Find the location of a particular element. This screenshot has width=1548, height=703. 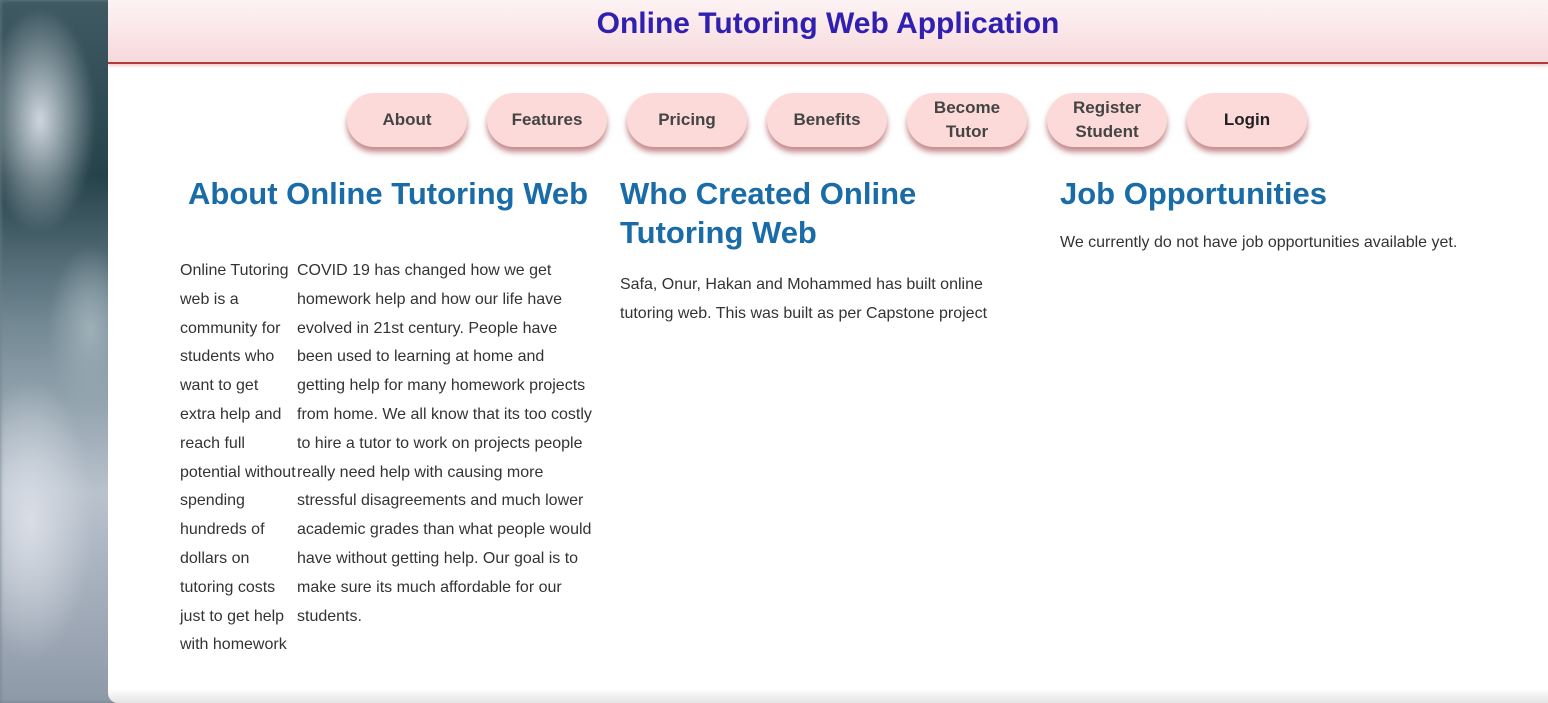

about-heading: About Online Tutoring Web is located at coordinates (388, 193).